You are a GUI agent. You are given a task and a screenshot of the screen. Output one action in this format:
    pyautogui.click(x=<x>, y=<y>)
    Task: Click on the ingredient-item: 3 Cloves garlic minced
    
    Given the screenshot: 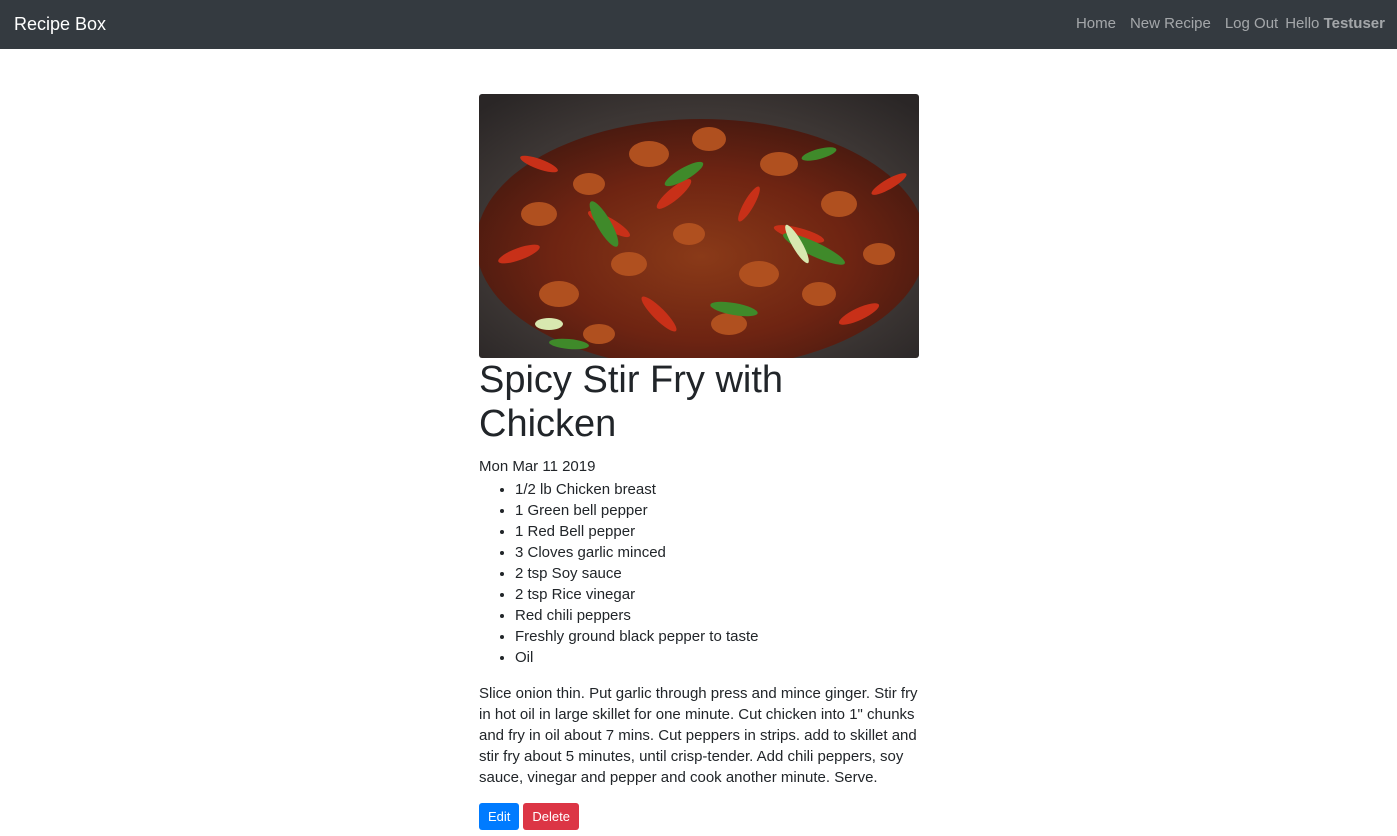 What is the action you would take?
    pyautogui.click(x=717, y=552)
    